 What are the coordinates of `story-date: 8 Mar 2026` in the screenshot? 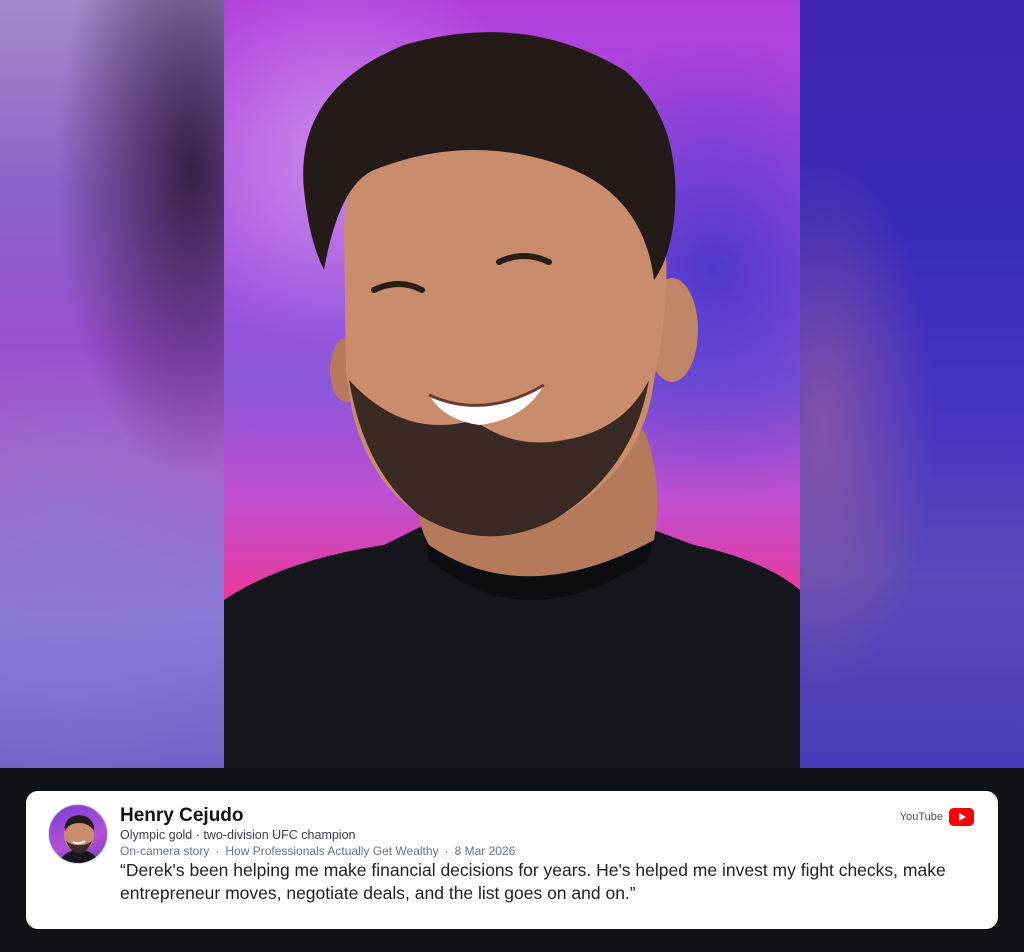 It's located at (485, 851).